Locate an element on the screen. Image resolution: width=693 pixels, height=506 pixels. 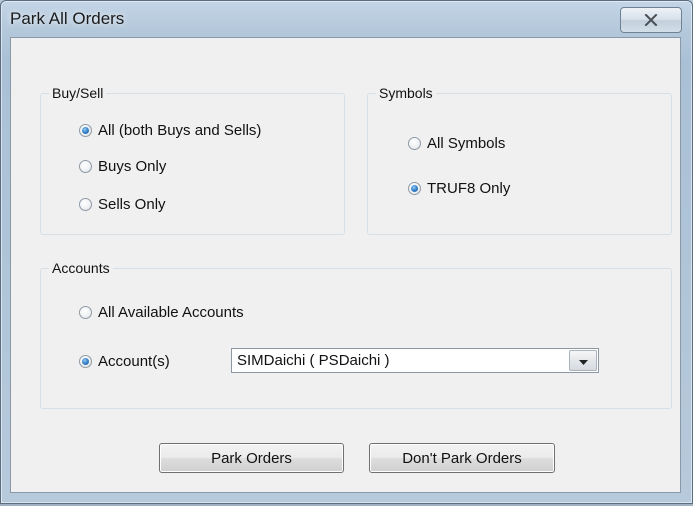
radio-buys-only: Buys Only is located at coordinates (122, 166).